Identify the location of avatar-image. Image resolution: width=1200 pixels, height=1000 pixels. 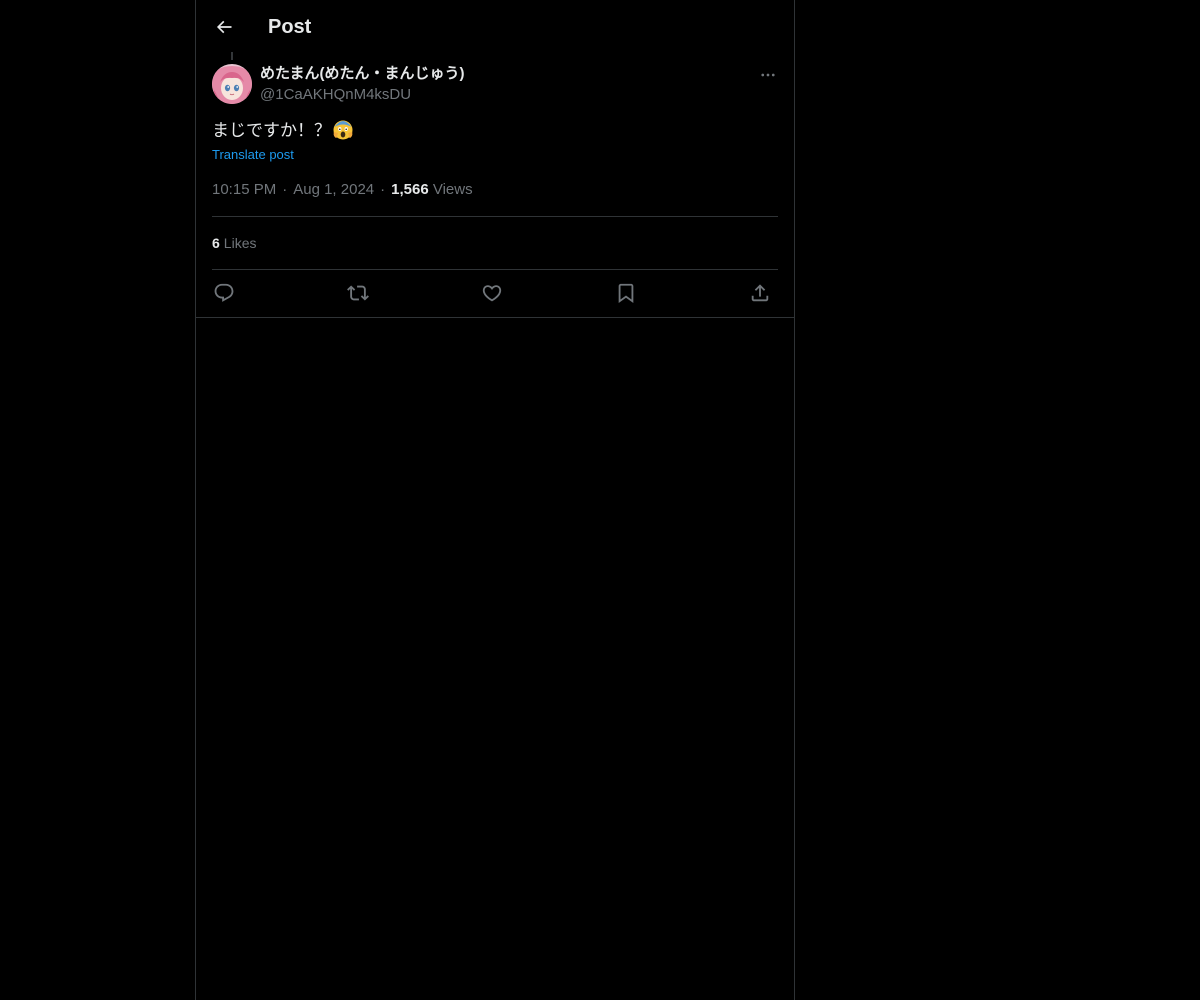
(232, 84).